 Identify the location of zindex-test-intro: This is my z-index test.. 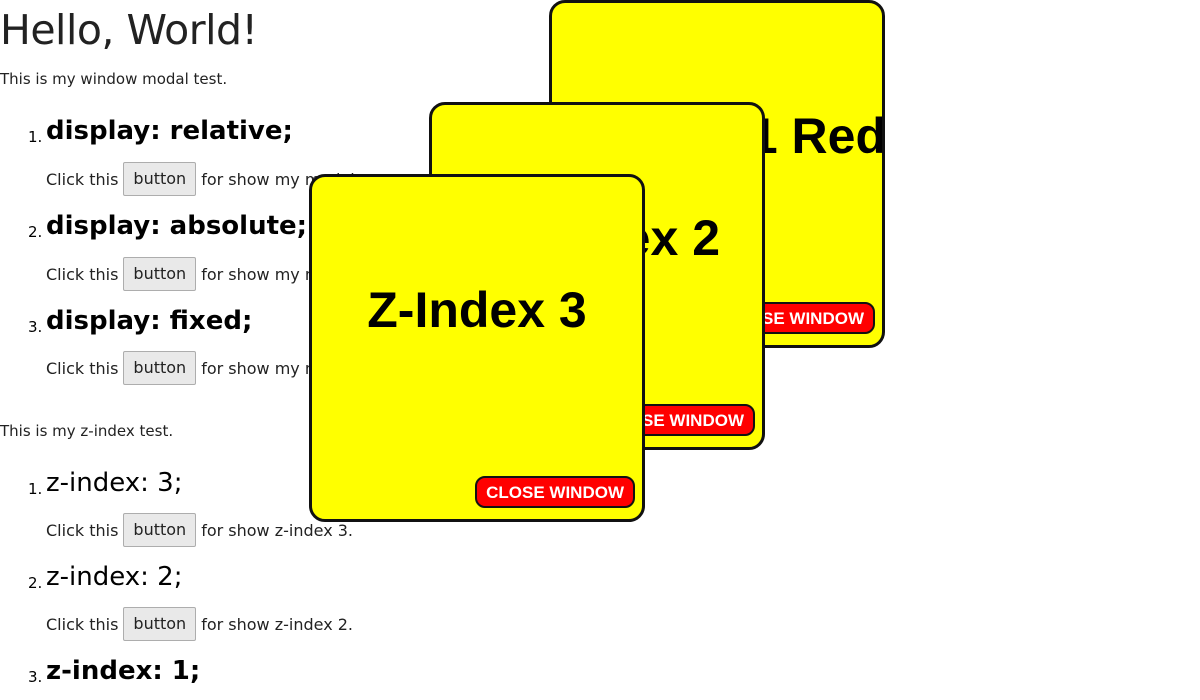
(87, 431).